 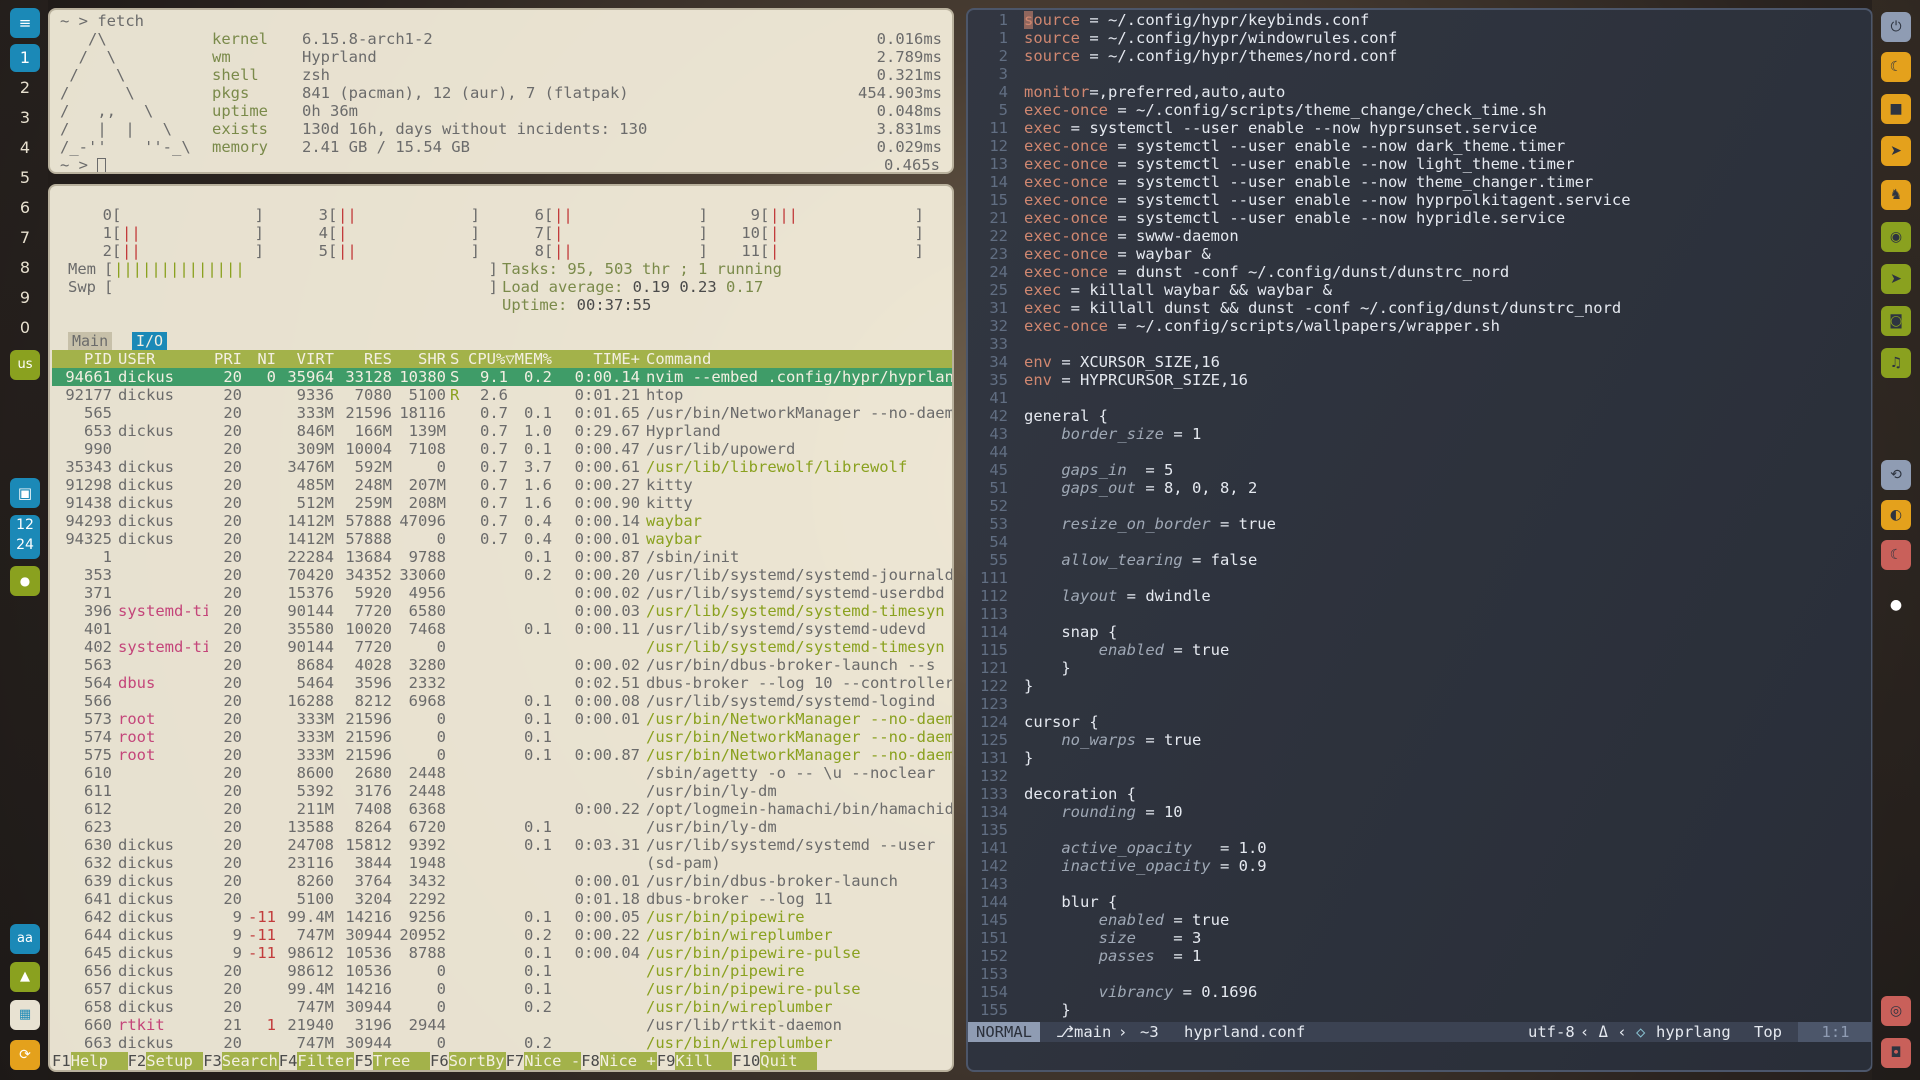 What do you see at coordinates (799, 359) in the screenshot?
I see `column-command: Command` at bounding box center [799, 359].